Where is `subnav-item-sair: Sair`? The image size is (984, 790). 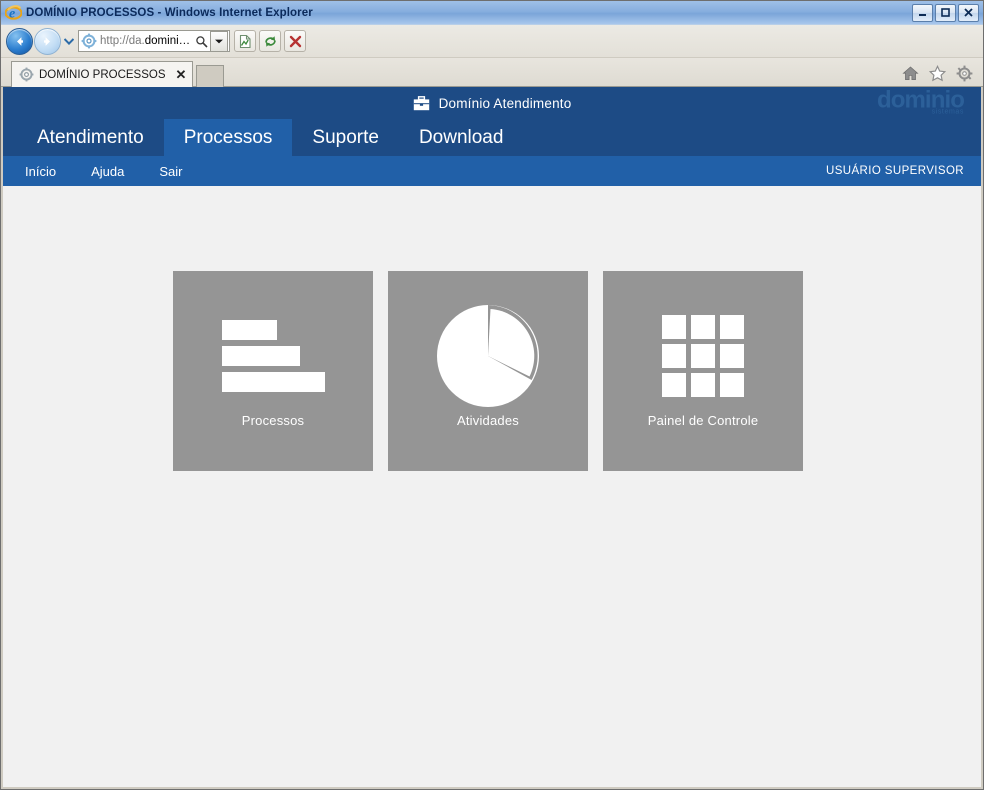 subnav-item-sair: Sair is located at coordinates (170, 171).